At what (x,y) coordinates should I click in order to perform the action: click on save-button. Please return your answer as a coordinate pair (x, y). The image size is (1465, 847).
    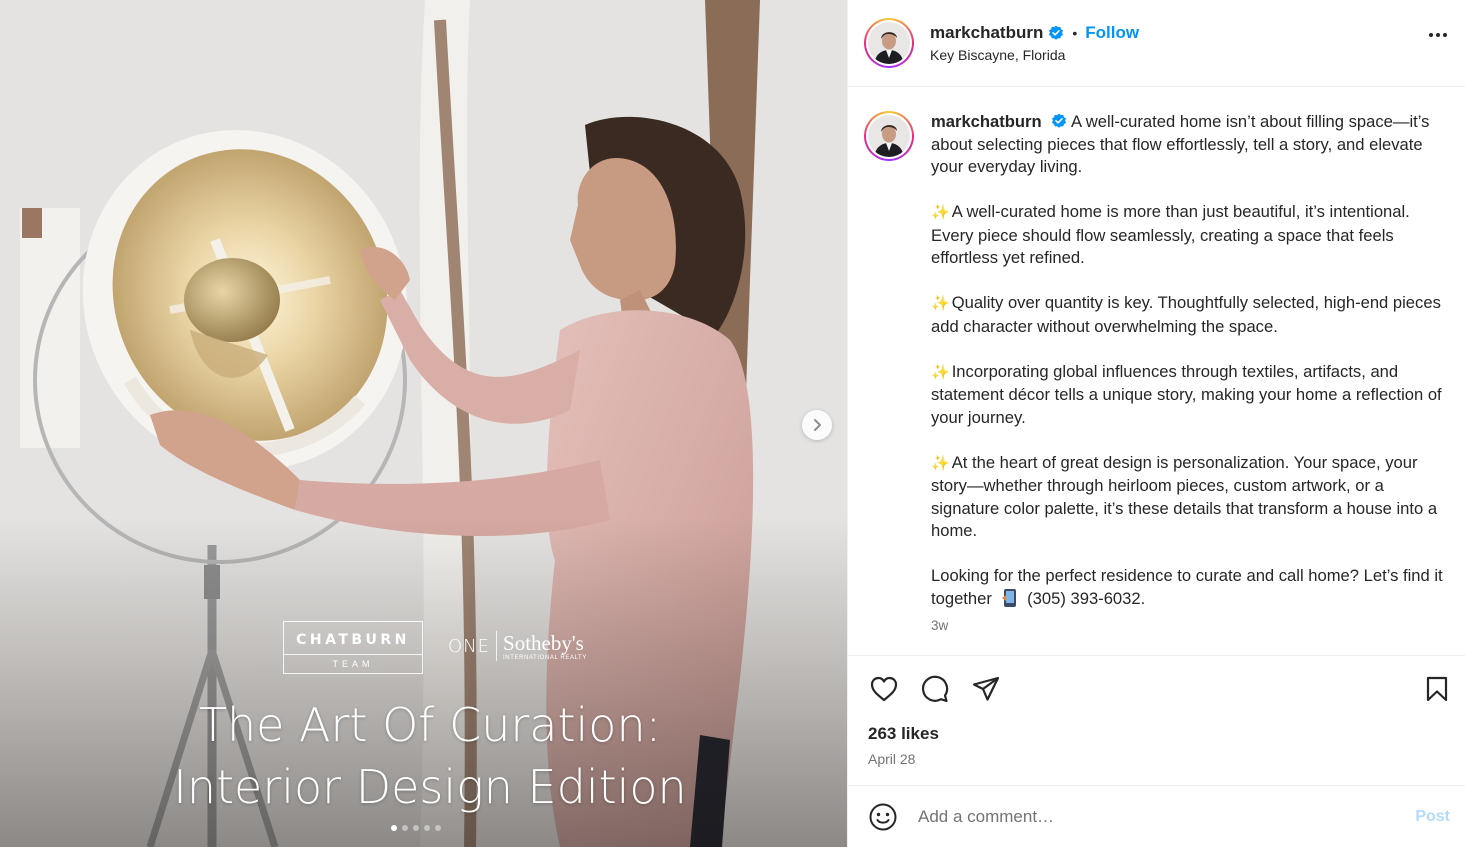
    Looking at the image, I should click on (1437, 689).